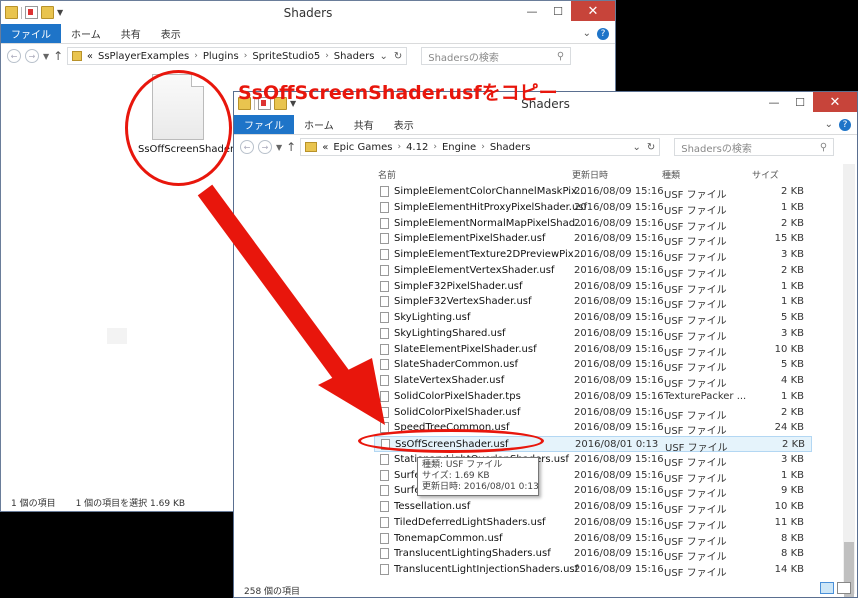 The width and height of the screenshot is (858, 598). Describe the element at coordinates (275, 285) in the screenshot. I see `arrow-shaft` at that location.